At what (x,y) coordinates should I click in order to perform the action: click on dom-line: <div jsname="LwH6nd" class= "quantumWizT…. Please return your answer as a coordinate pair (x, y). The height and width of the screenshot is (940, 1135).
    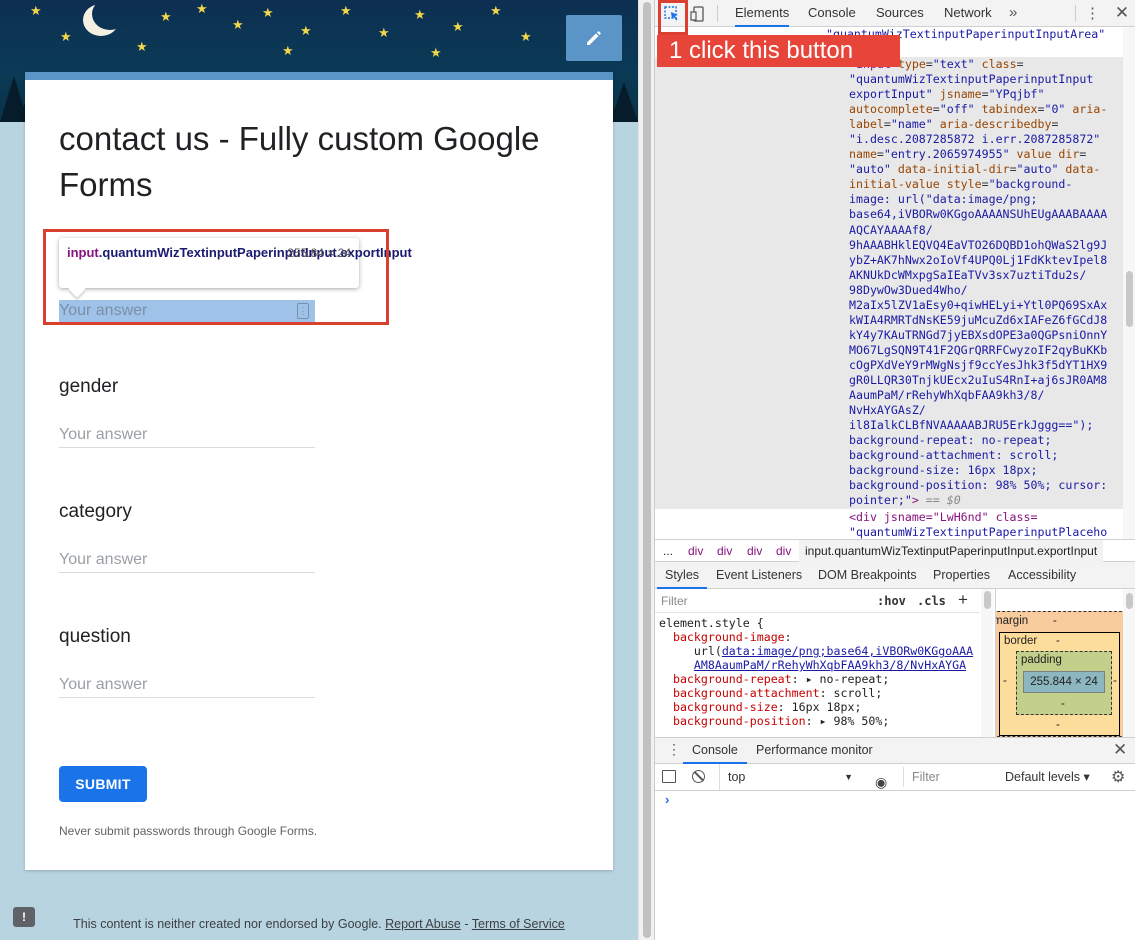
    Looking at the image, I should click on (984, 524).